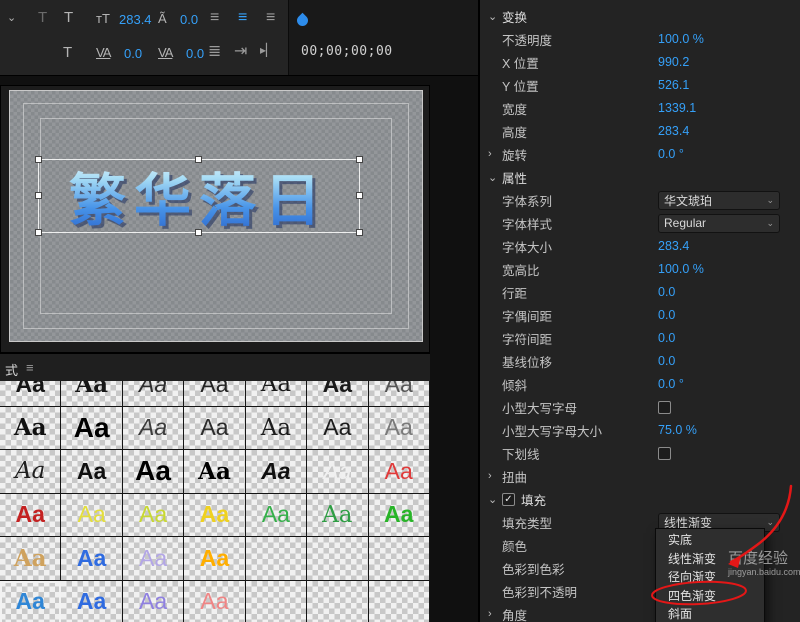 The width and height of the screenshot is (800, 622). Describe the element at coordinates (68, 17) in the screenshot. I see `type-tool-icon: T` at that location.